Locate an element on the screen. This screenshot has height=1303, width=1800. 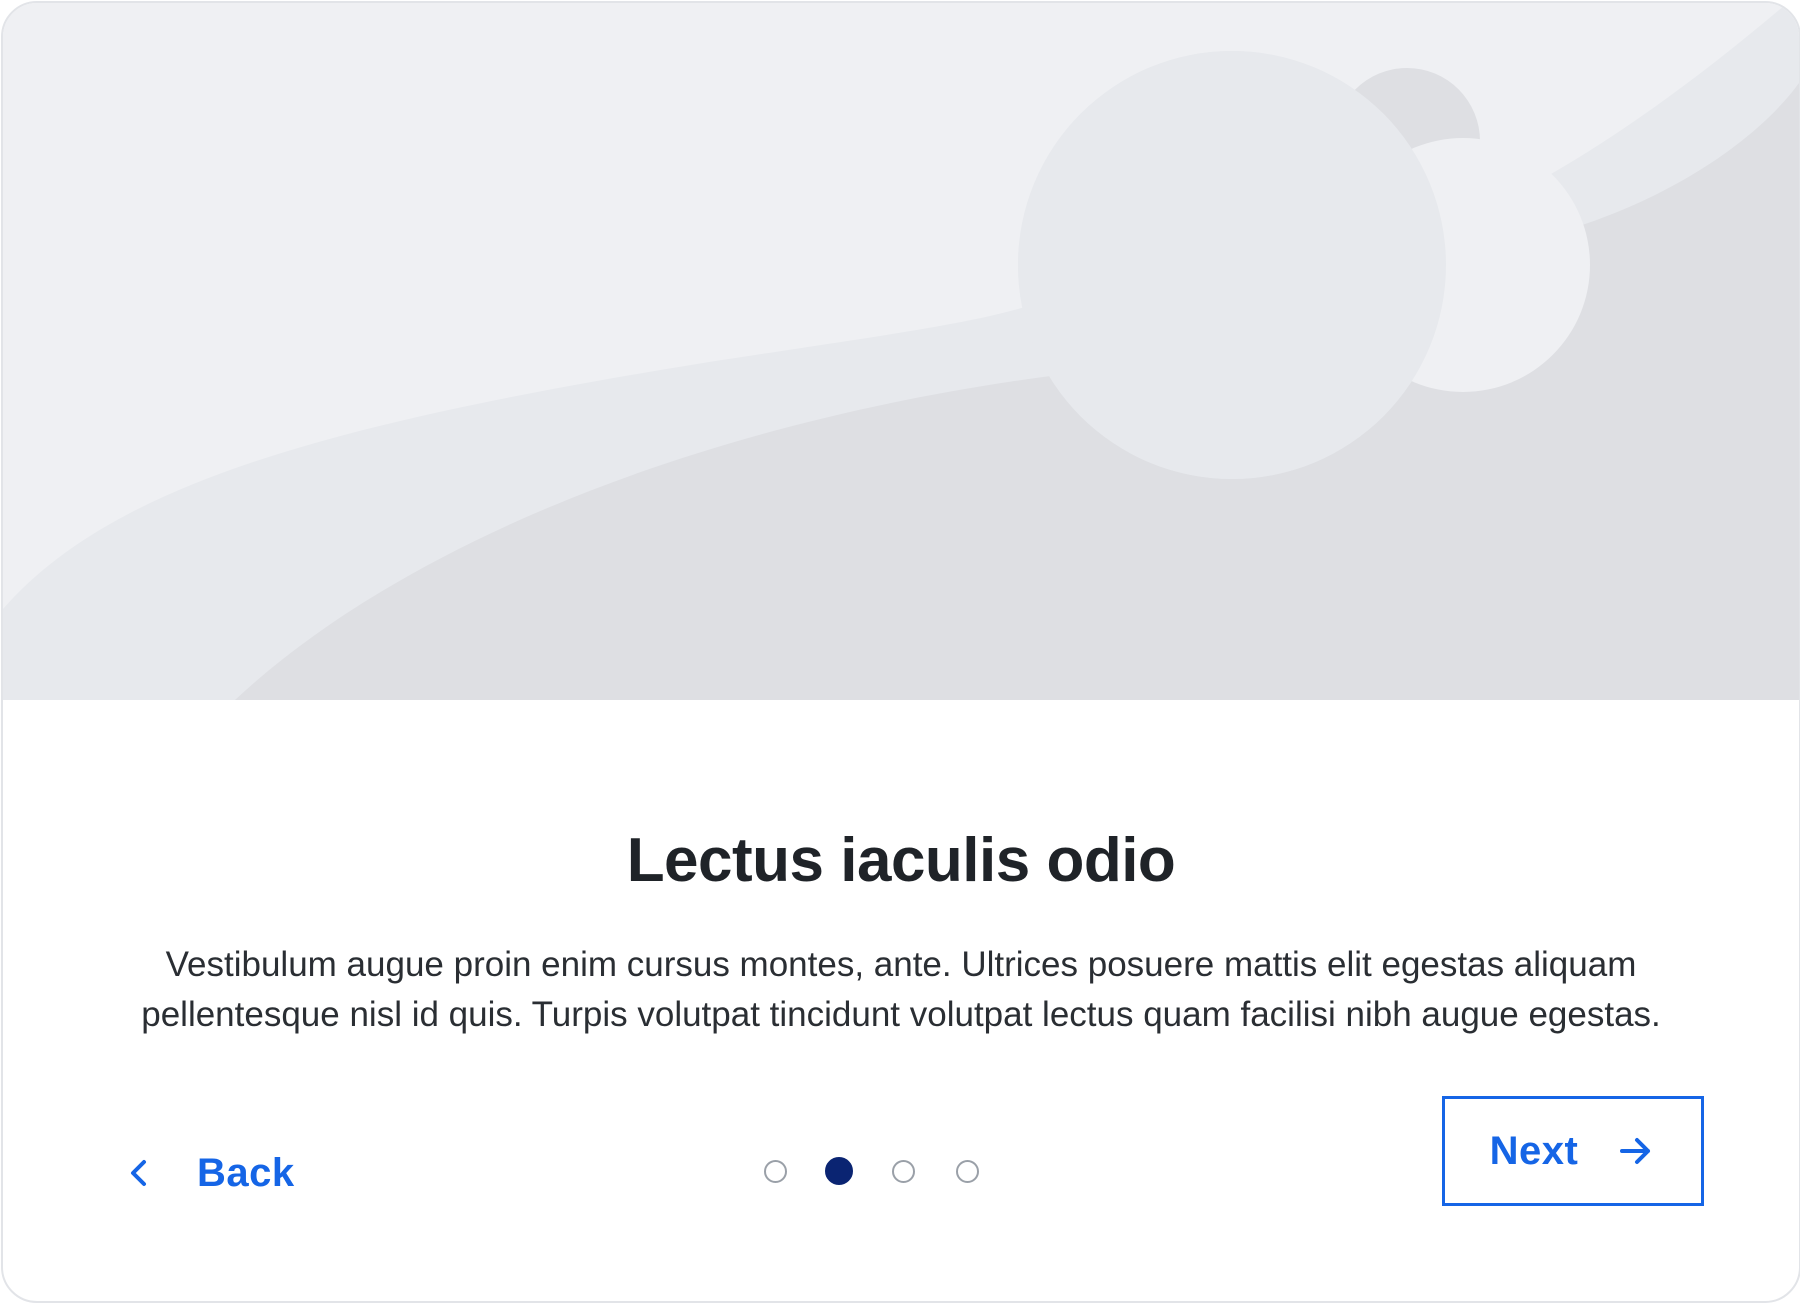
next-button: Next is located at coordinates (1573, 1151).